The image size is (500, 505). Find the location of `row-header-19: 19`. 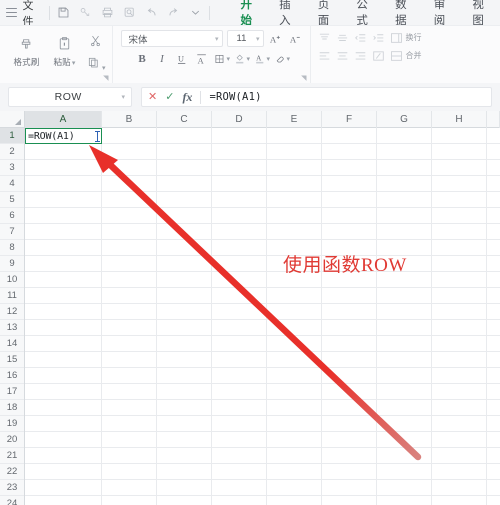

row-header-19: 19 is located at coordinates (12, 424).